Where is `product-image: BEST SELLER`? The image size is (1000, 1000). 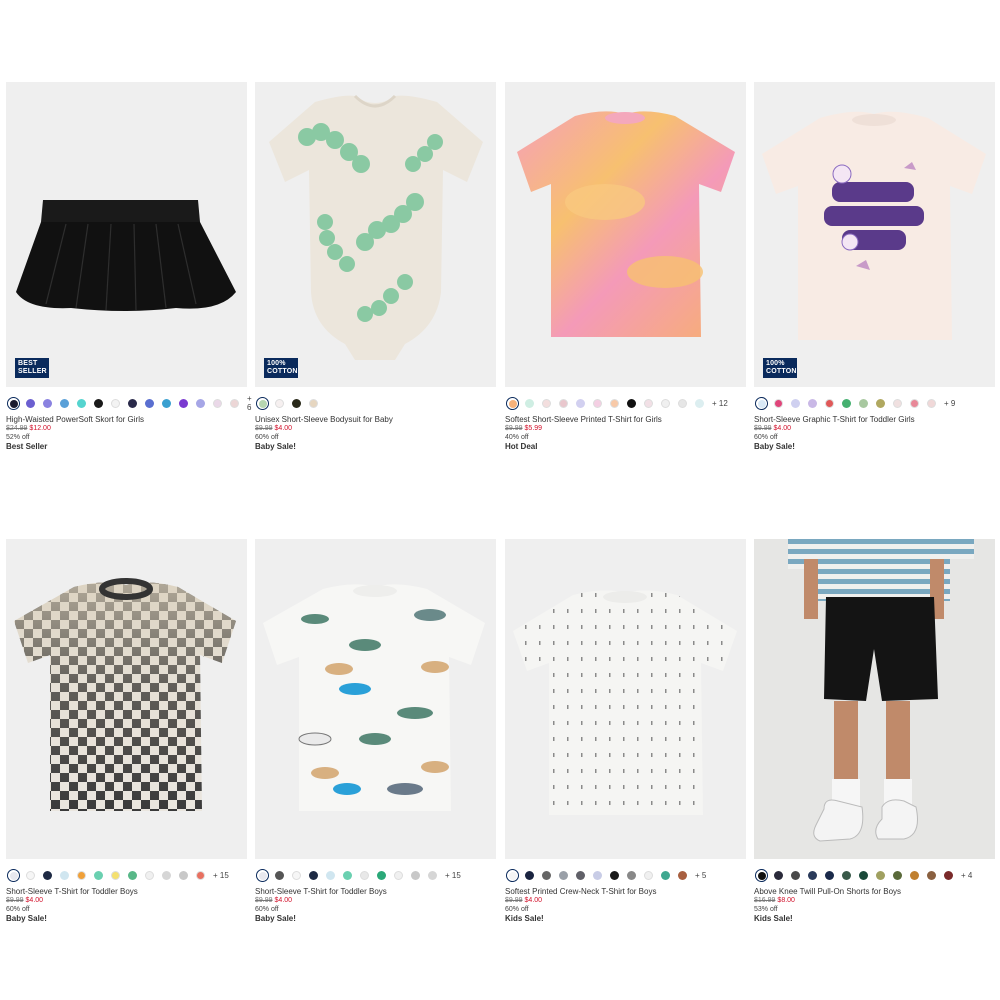 product-image: BEST SELLER is located at coordinates (126, 234).